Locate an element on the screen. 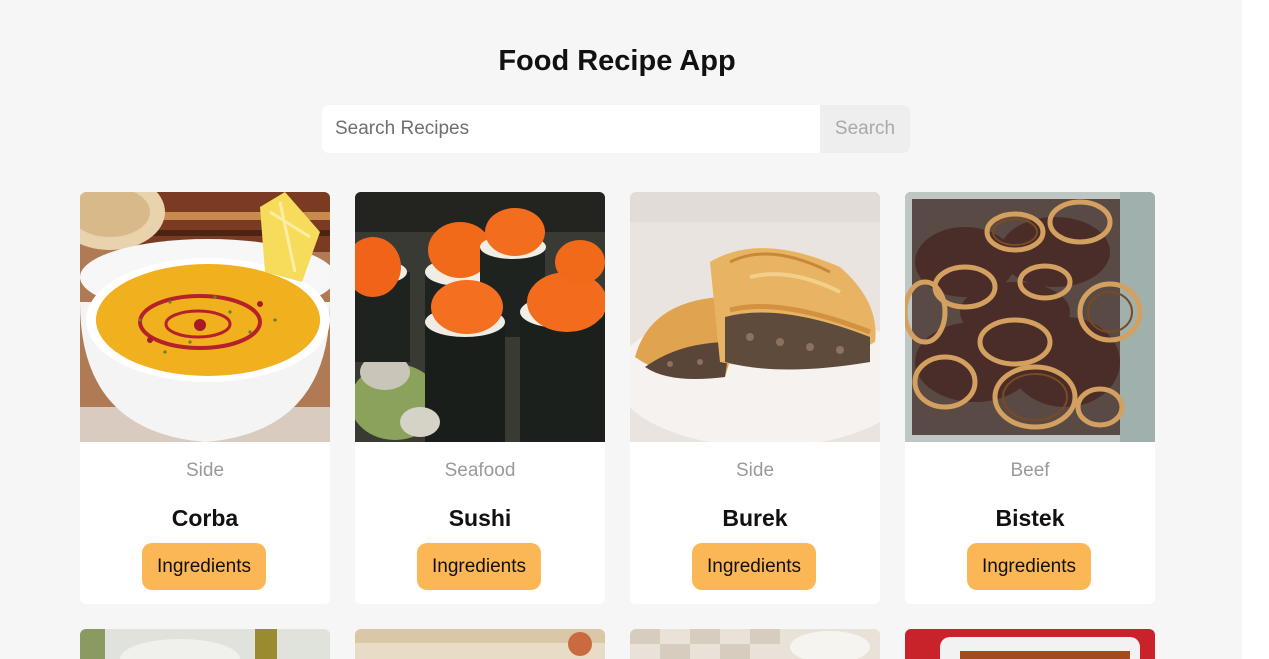  search-input is located at coordinates (571, 129).